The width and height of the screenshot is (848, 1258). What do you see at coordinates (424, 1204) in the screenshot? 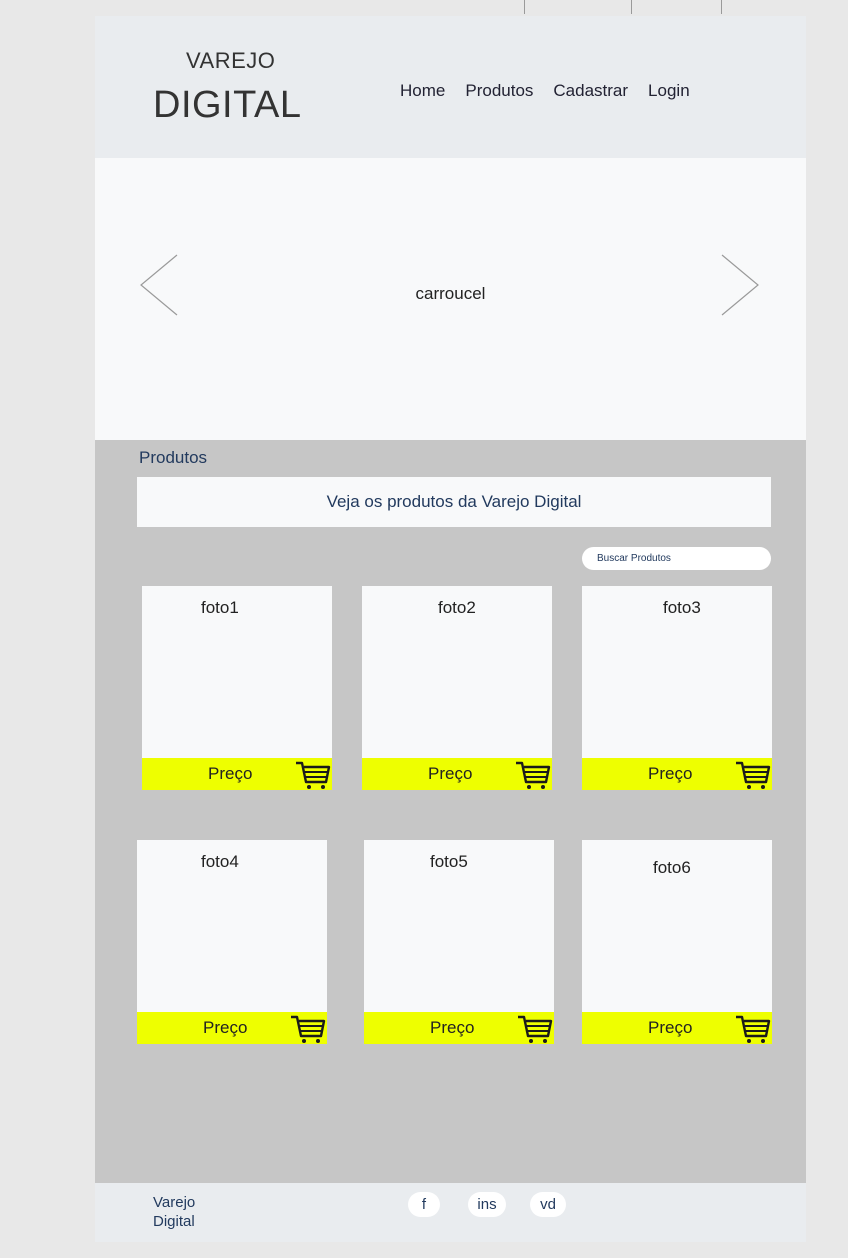
I see `facebook-link: f` at bounding box center [424, 1204].